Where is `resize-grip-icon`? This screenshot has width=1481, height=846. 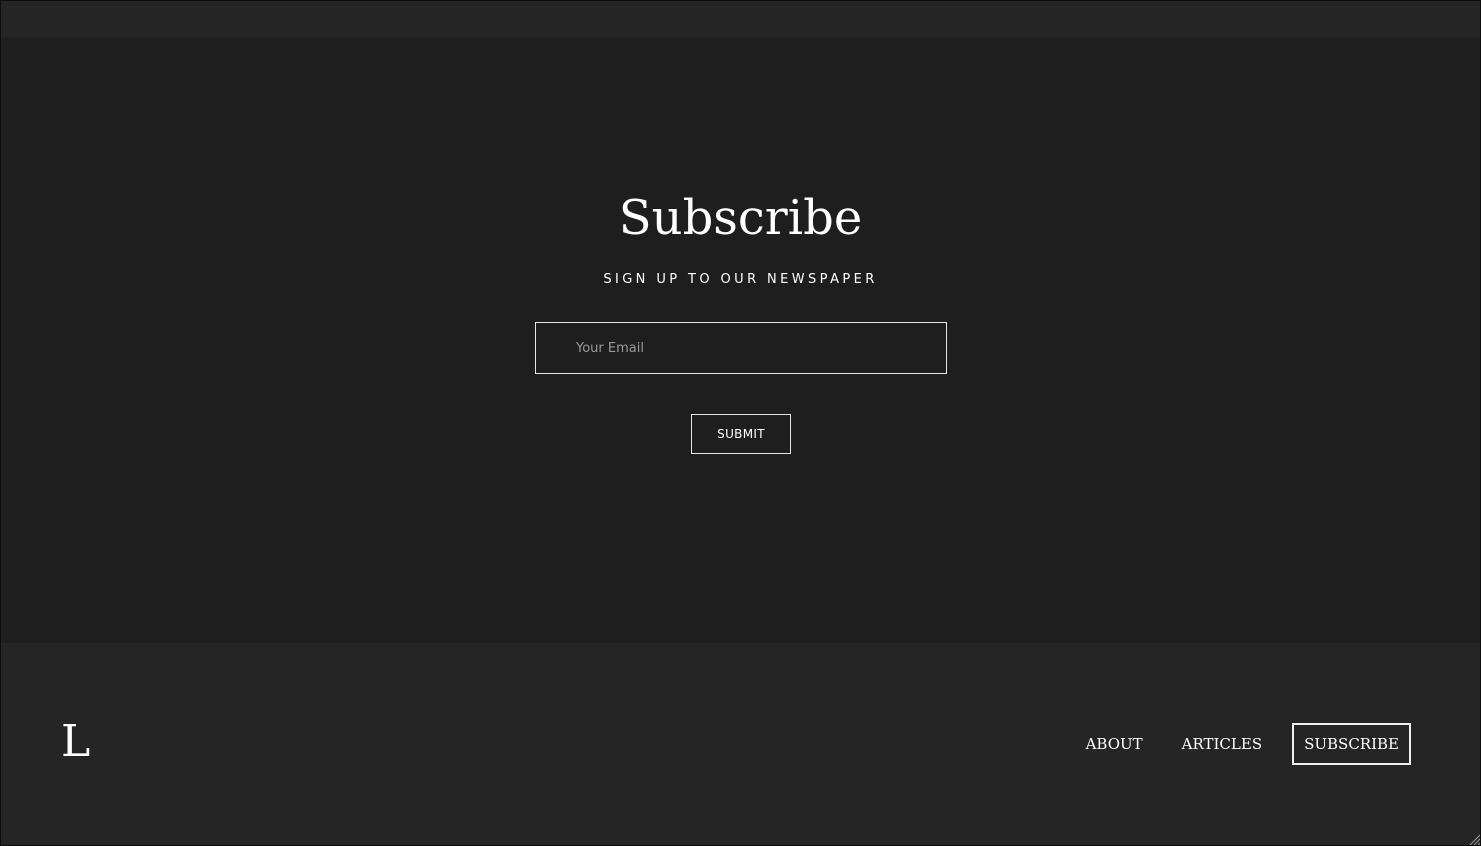 resize-grip-icon is located at coordinates (1474, 839).